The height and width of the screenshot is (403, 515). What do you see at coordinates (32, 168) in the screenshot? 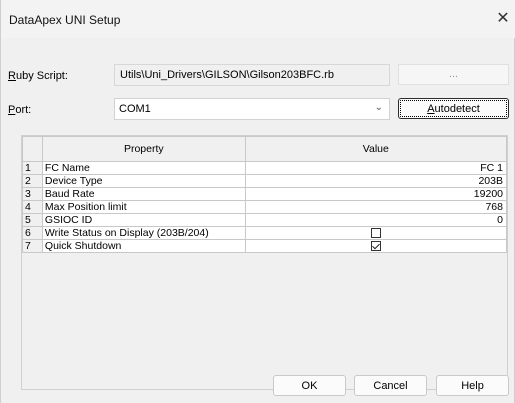
I see `row-number: 1` at bounding box center [32, 168].